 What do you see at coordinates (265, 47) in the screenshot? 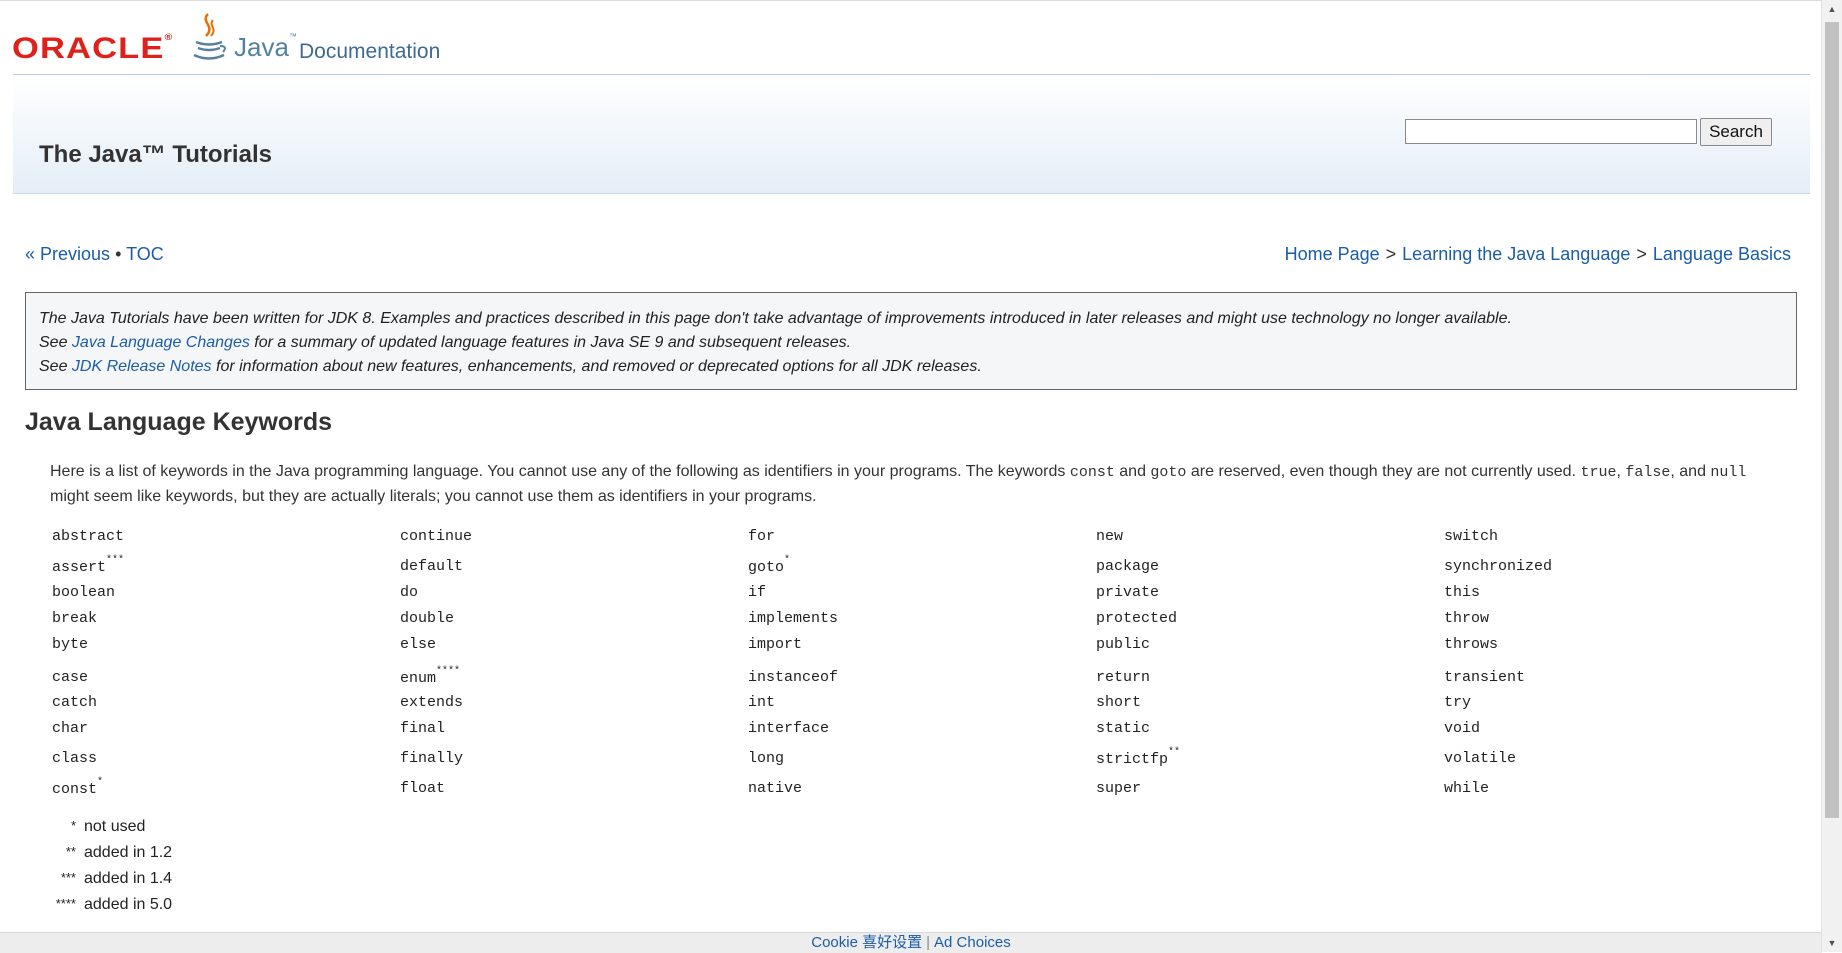
I see `java-logo: Java™` at bounding box center [265, 47].